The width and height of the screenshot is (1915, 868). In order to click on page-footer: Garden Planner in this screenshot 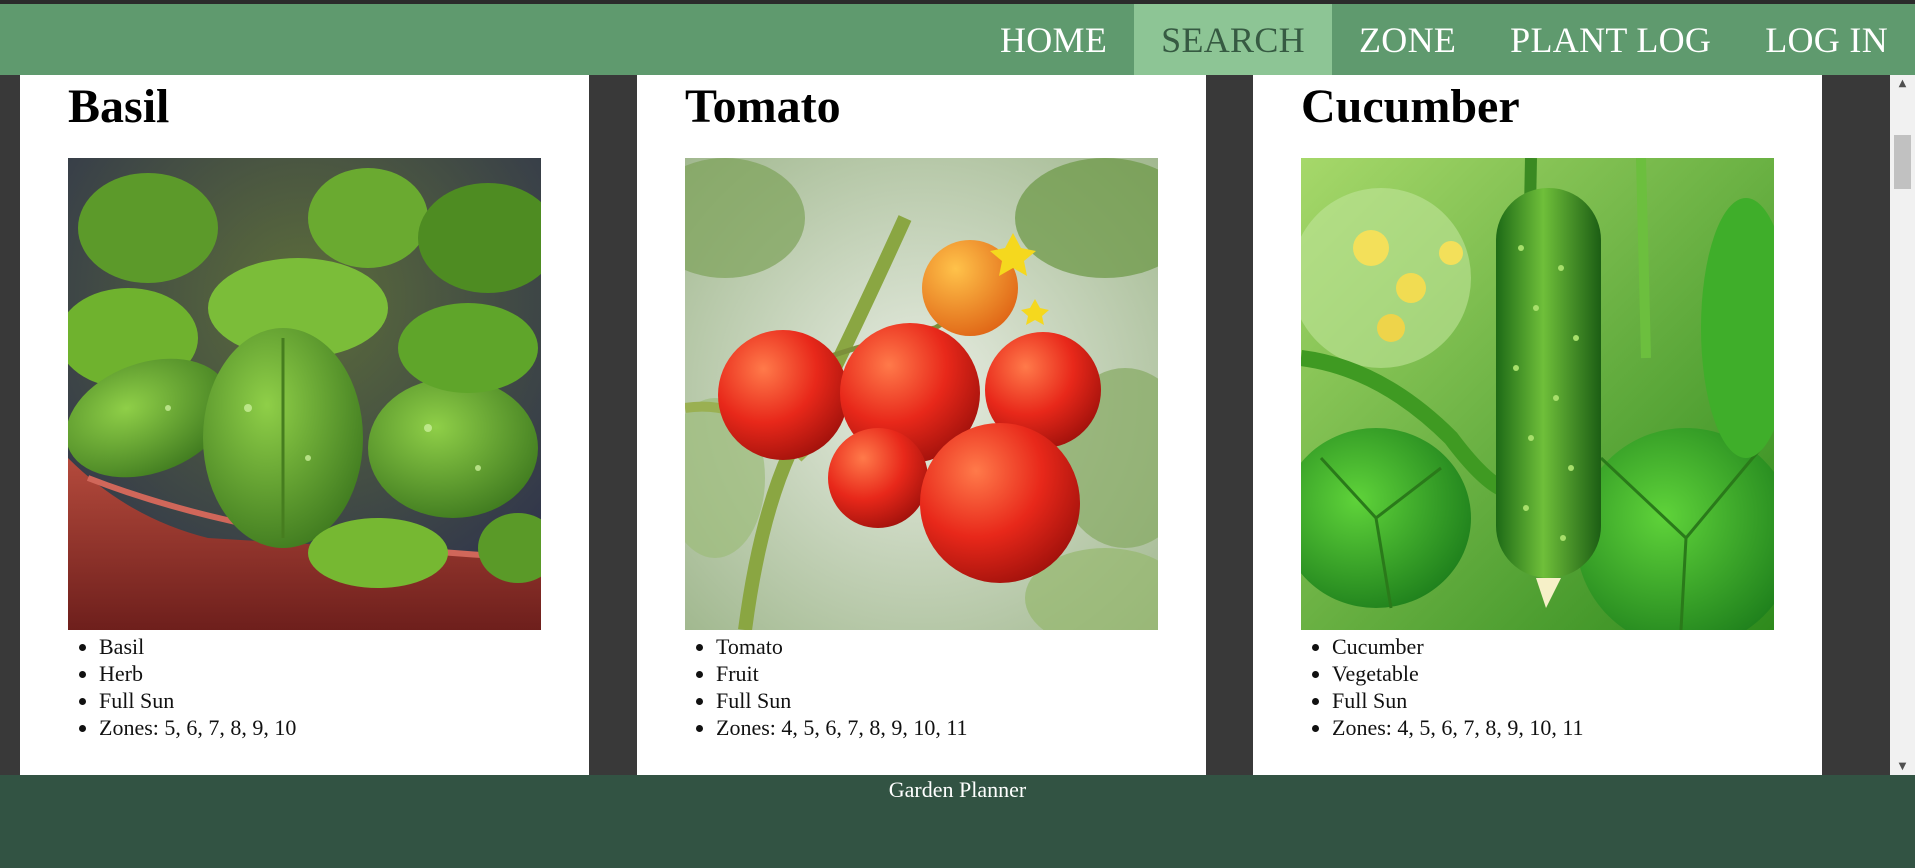, I will do `click(957, 821)`.